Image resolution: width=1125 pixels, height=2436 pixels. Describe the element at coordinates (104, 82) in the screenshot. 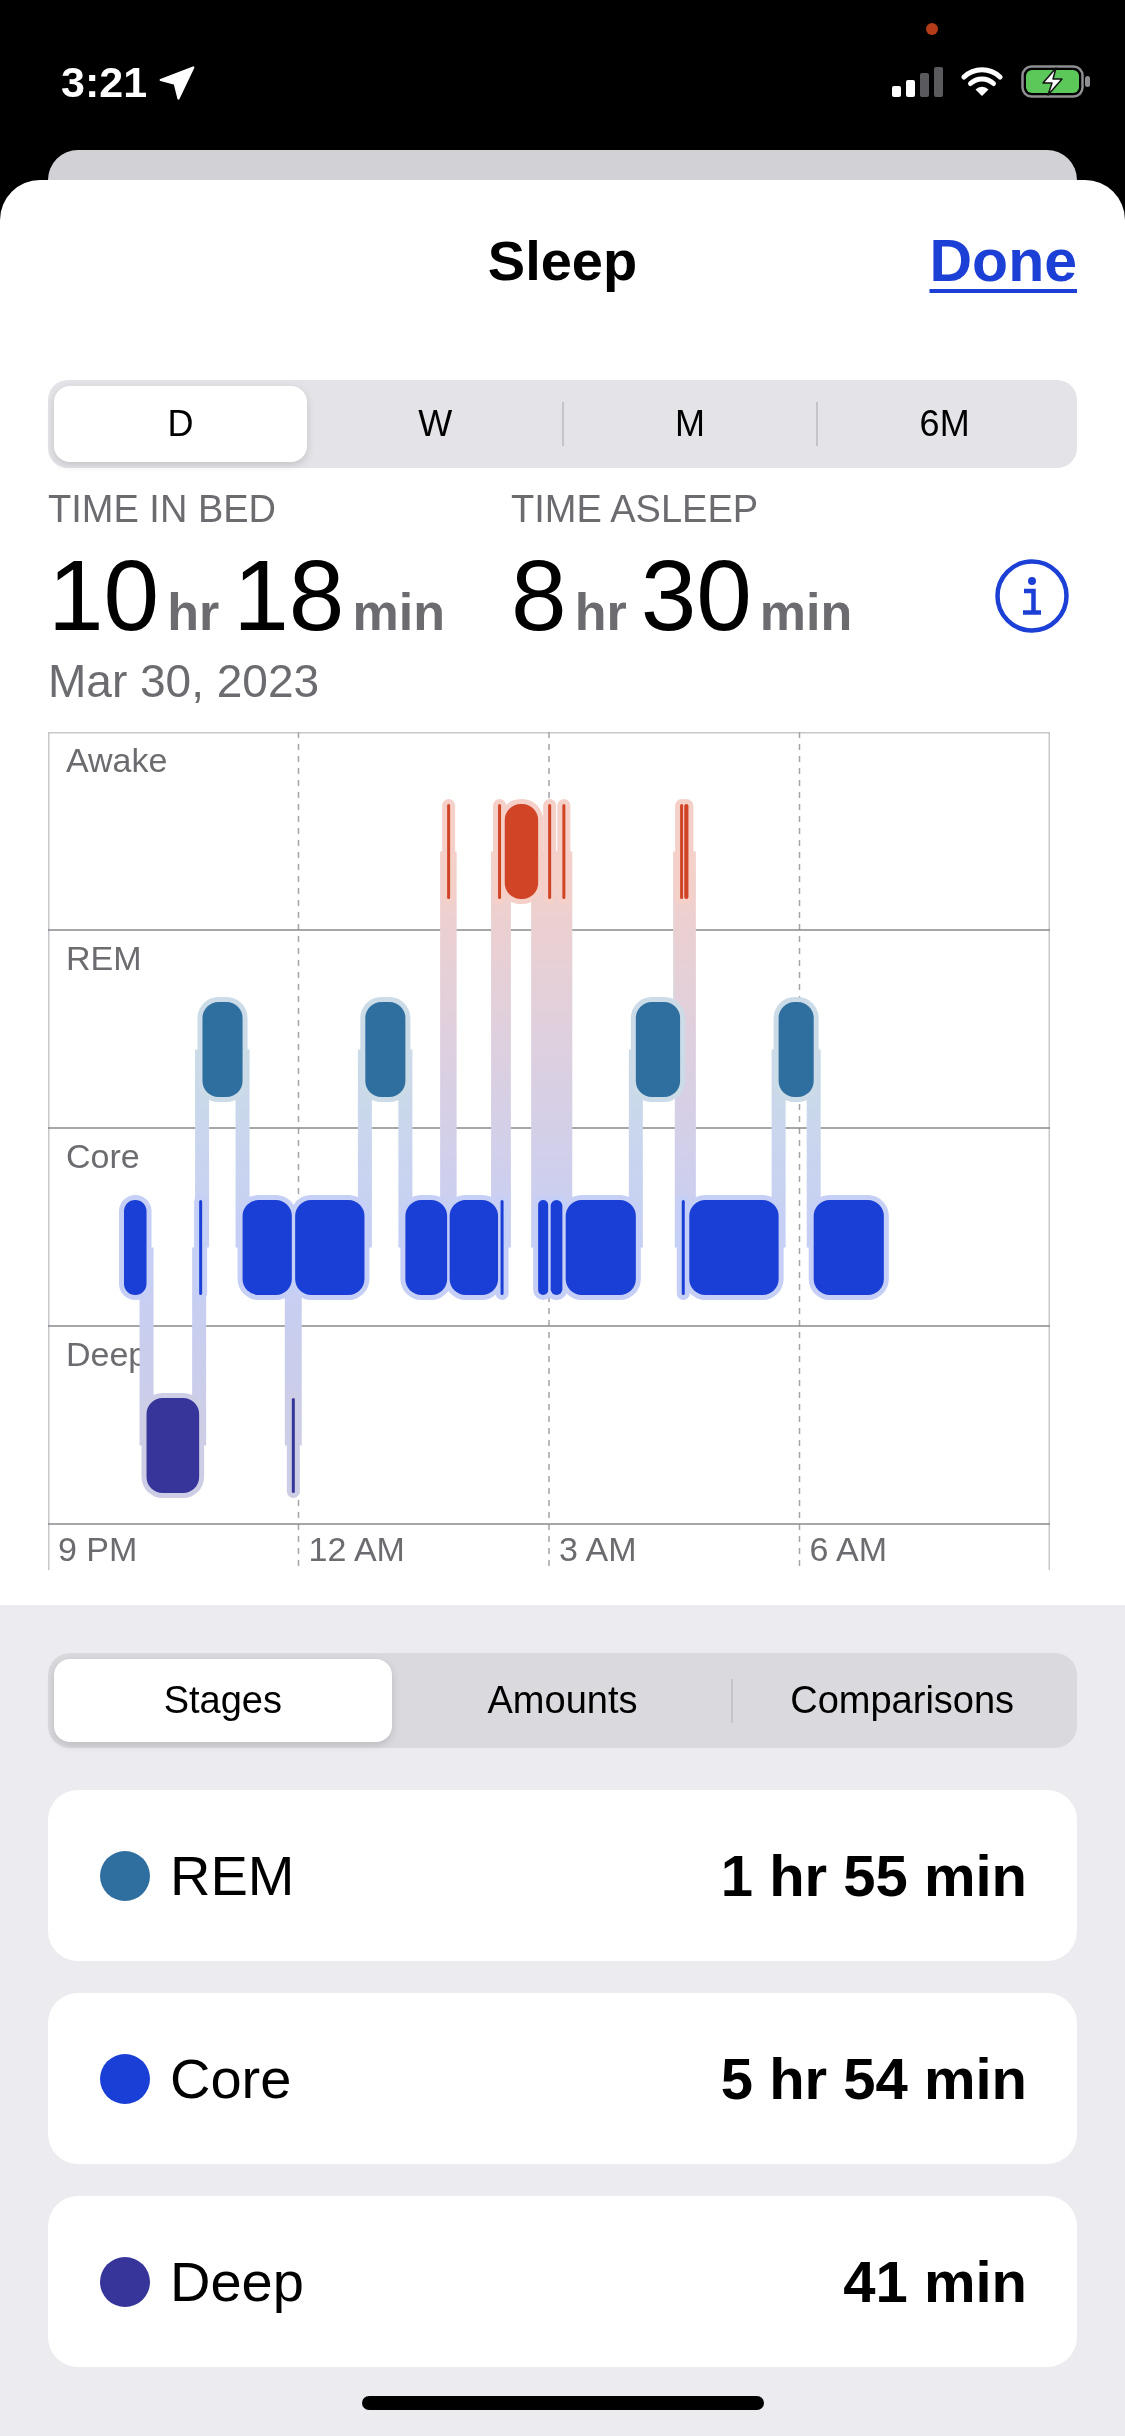

I see `status-time: 3:21` at that location.